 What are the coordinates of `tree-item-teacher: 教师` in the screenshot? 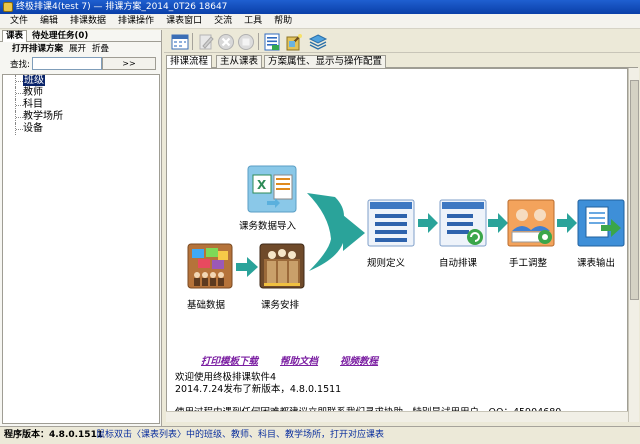 It's located at (81, 93).